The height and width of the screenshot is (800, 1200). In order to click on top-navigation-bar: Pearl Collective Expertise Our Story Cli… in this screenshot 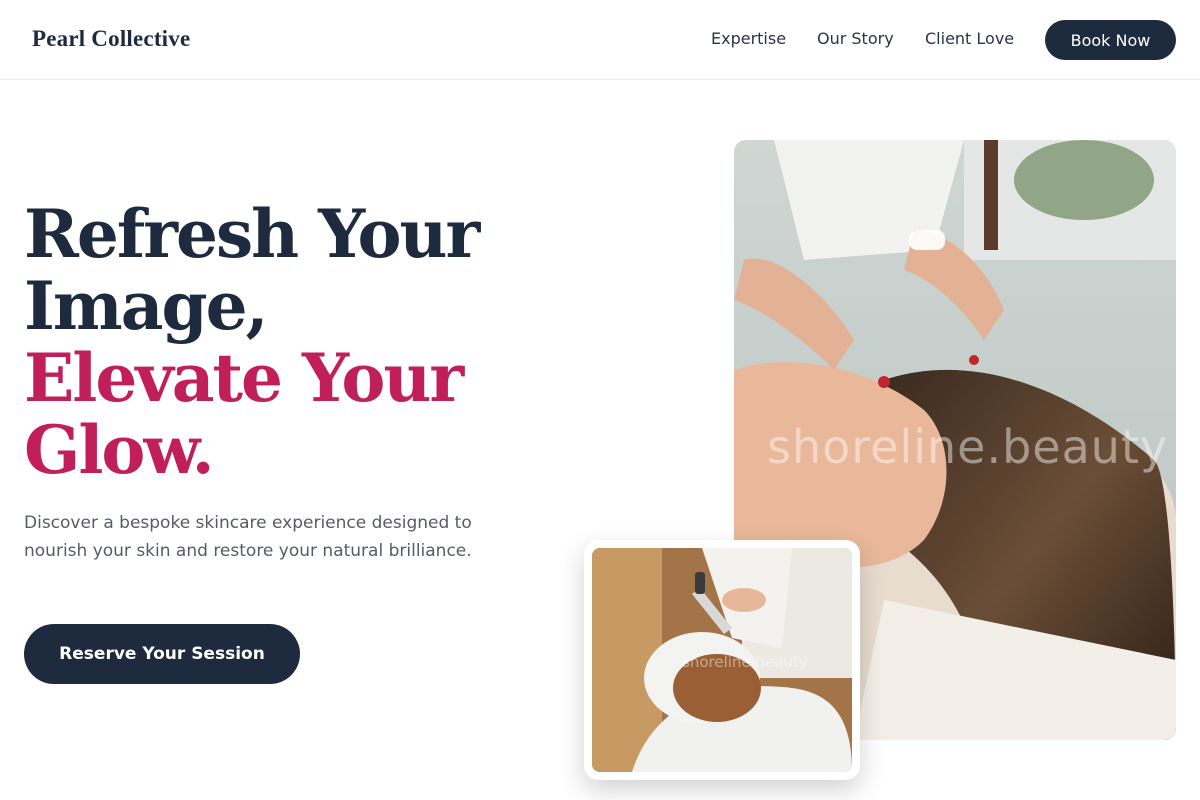, I will do `click(600, 40)`.